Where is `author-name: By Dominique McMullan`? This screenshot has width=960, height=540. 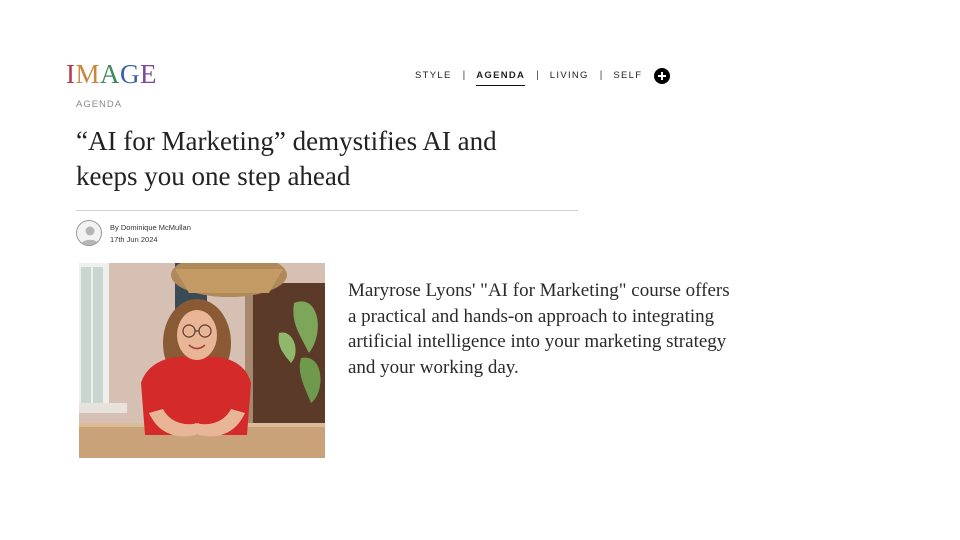 author-name: By Dominique McMullan is located at coordinates (150, 227).